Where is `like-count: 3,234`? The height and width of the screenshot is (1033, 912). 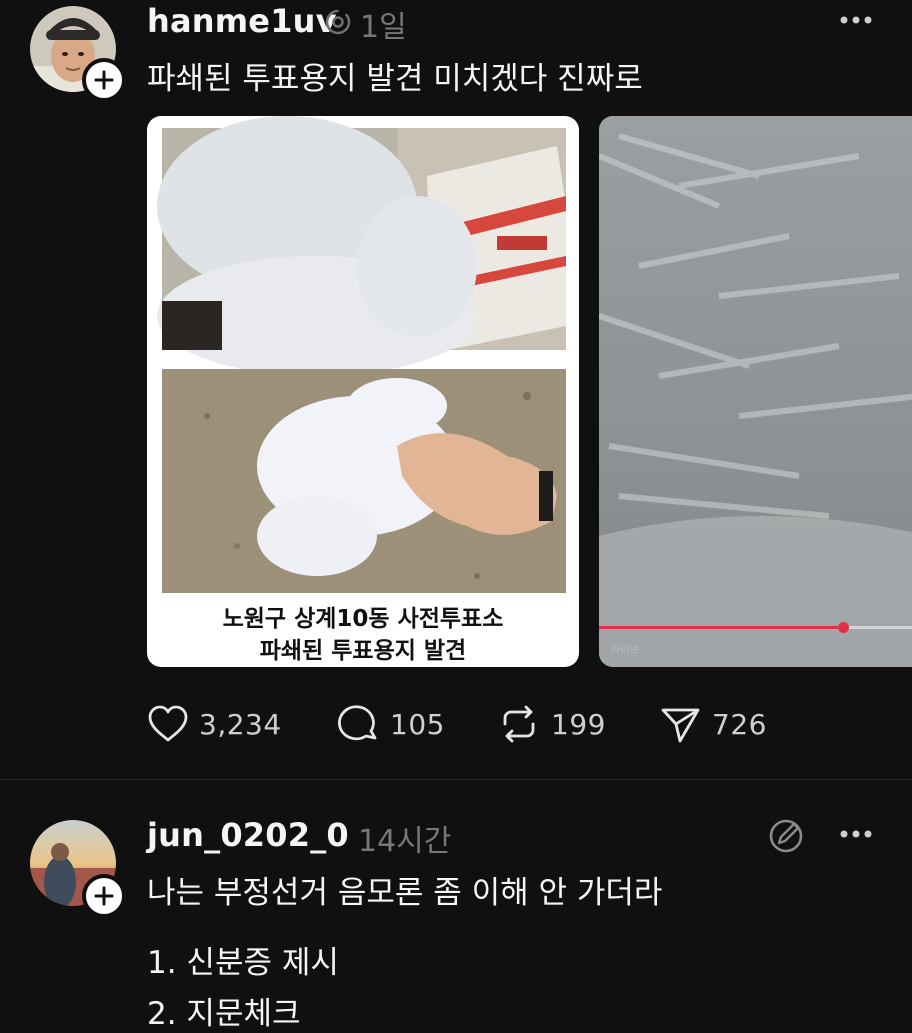
like-count: 3,234 is located at coordinates (240, 724).